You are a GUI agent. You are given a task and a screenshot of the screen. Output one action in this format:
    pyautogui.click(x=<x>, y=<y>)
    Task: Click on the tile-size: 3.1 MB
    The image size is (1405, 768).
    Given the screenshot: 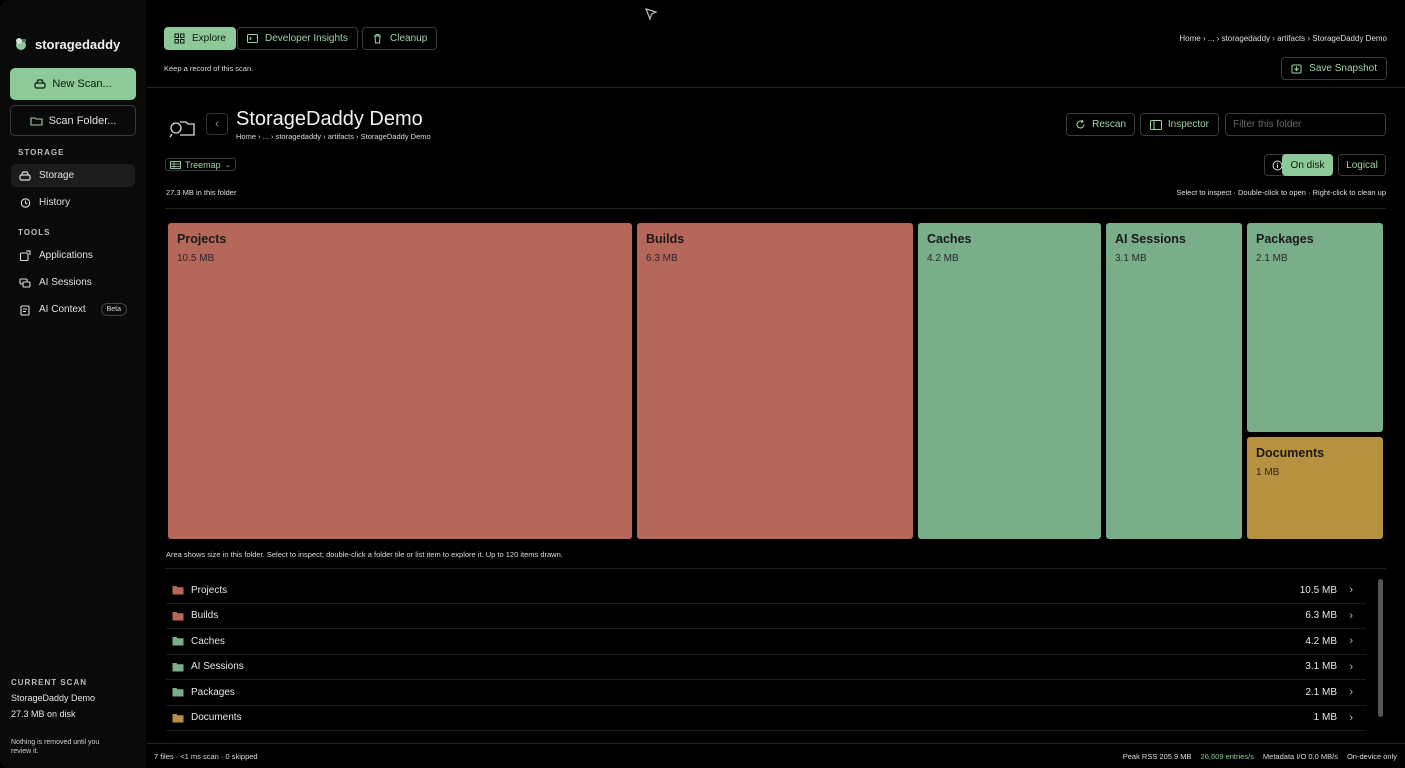 What is the action you would take?
    pyautogui.click(x=1131, y=258)
    